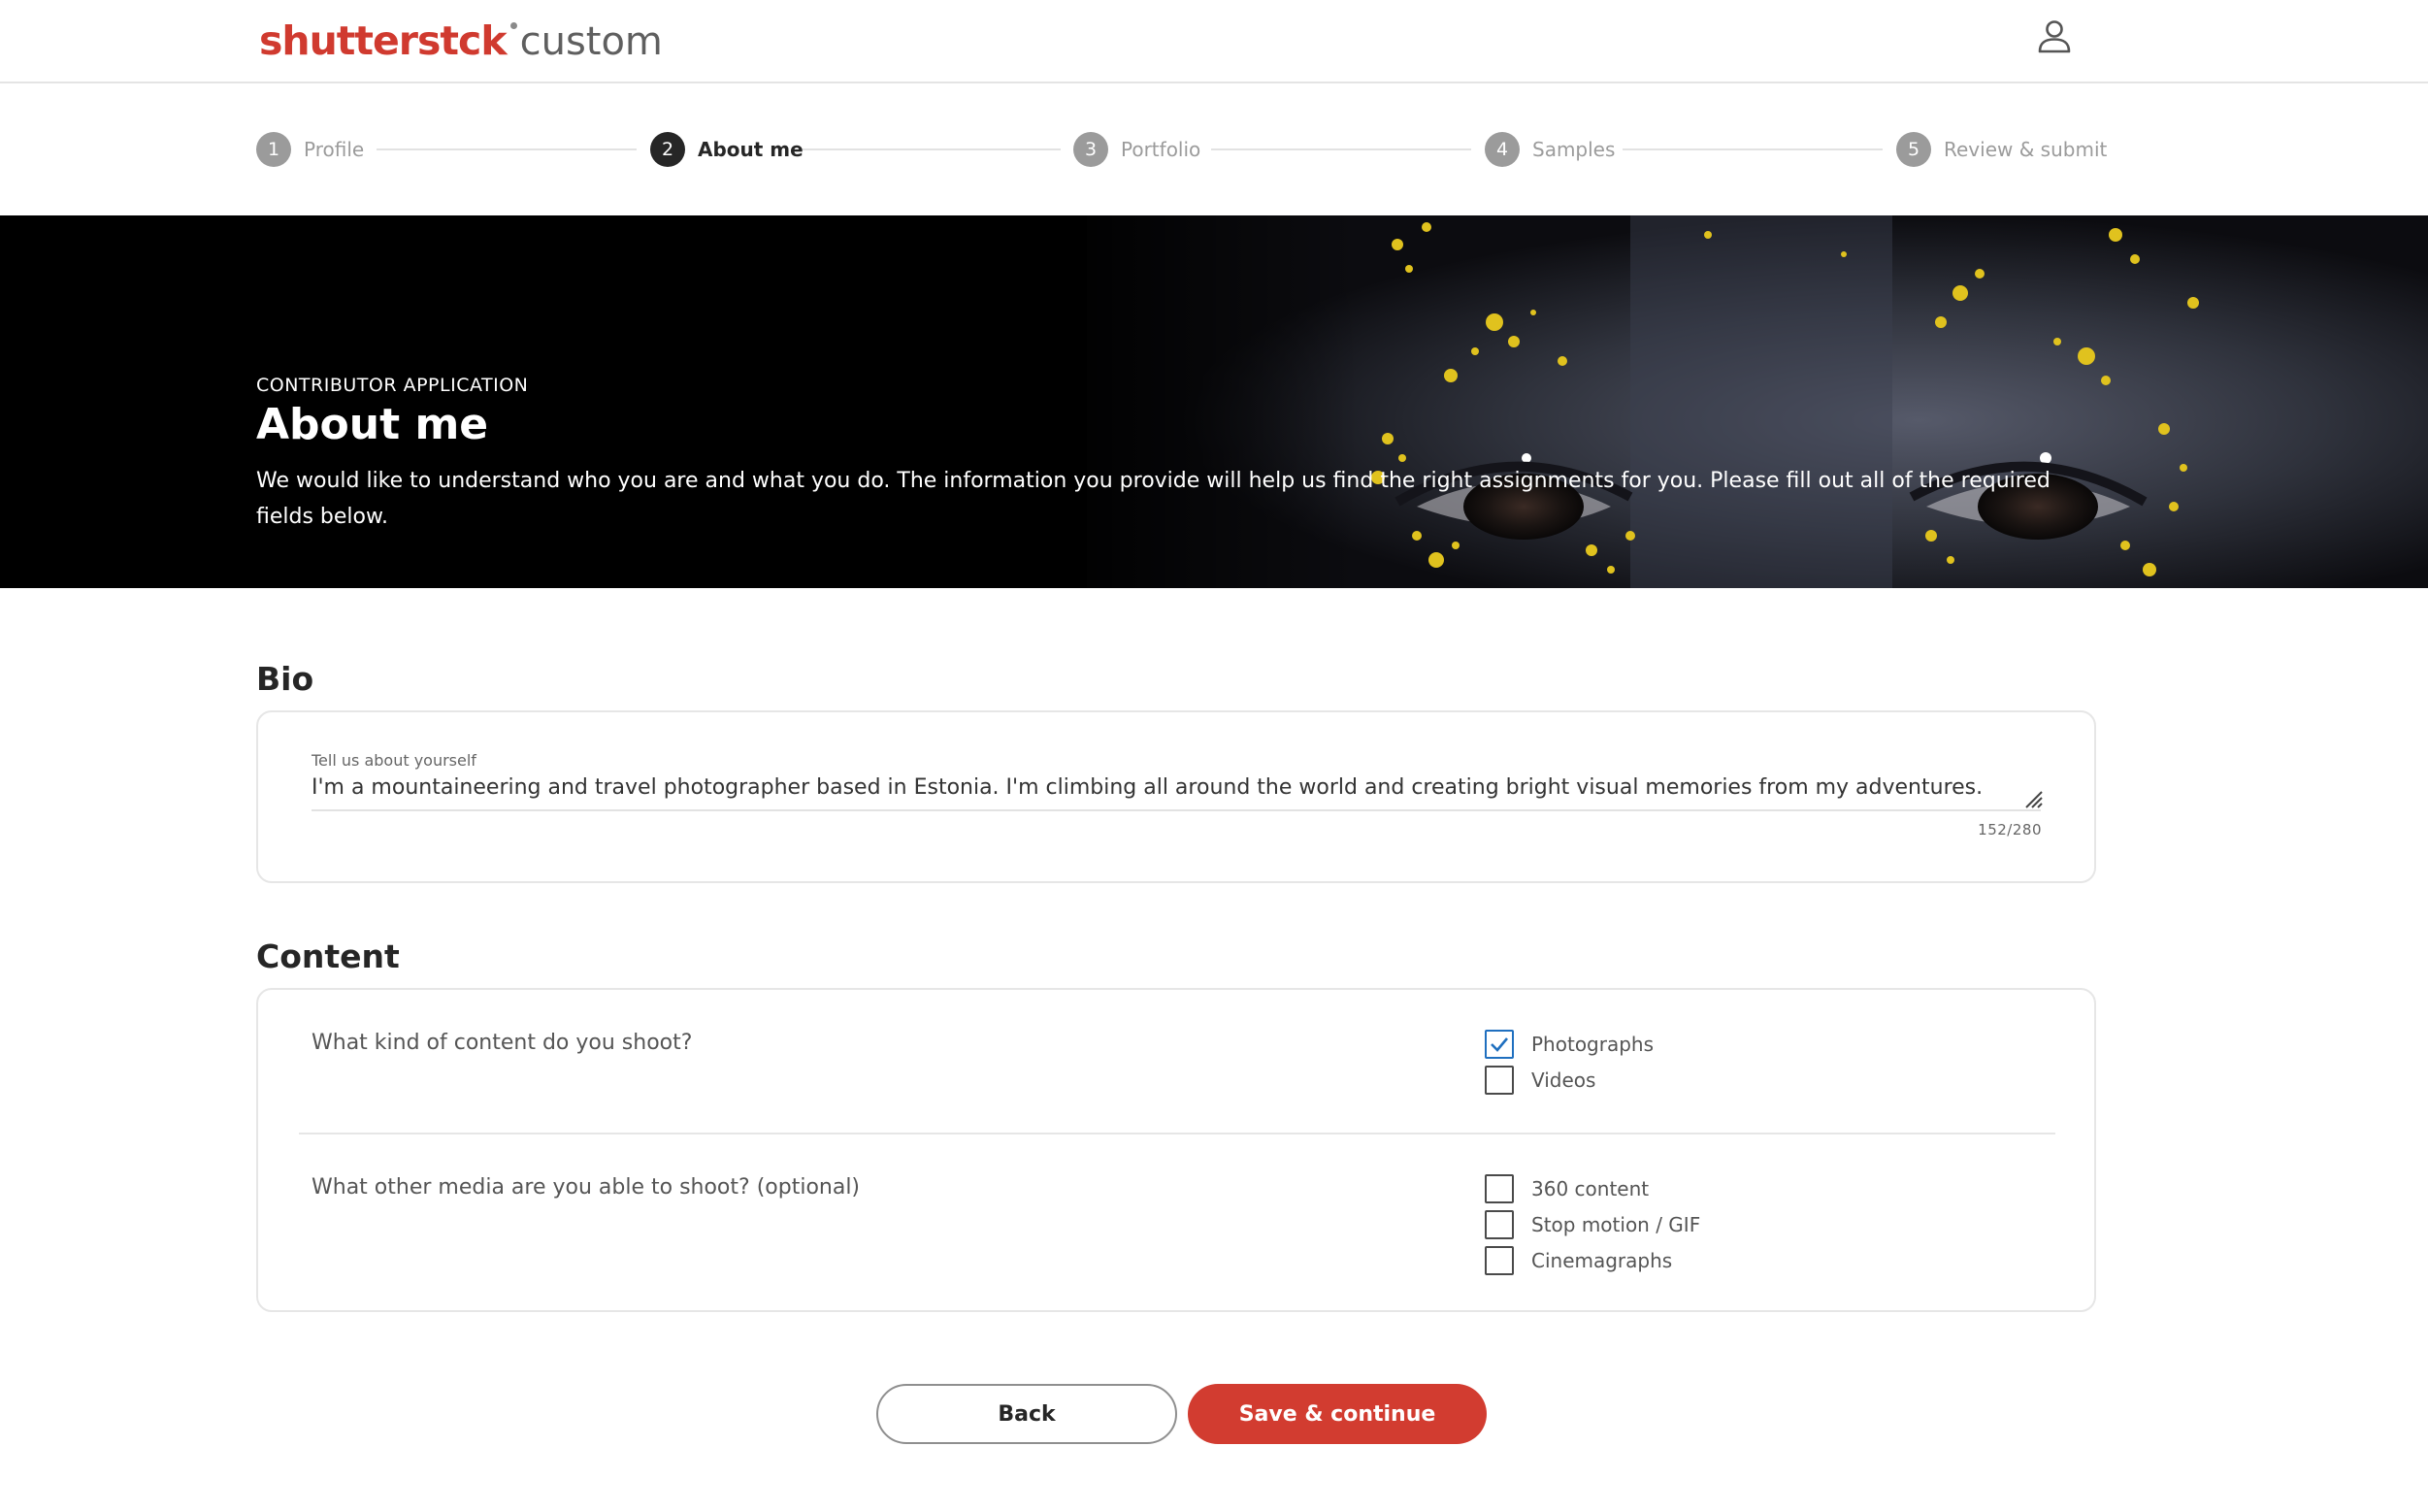 The image size is (2428, 1512). What do you see at coordinates (503, 1043) in the screenshot?
I see `content-type-question: What kind of content do you shoot?` at bounding box center [503, 1043].